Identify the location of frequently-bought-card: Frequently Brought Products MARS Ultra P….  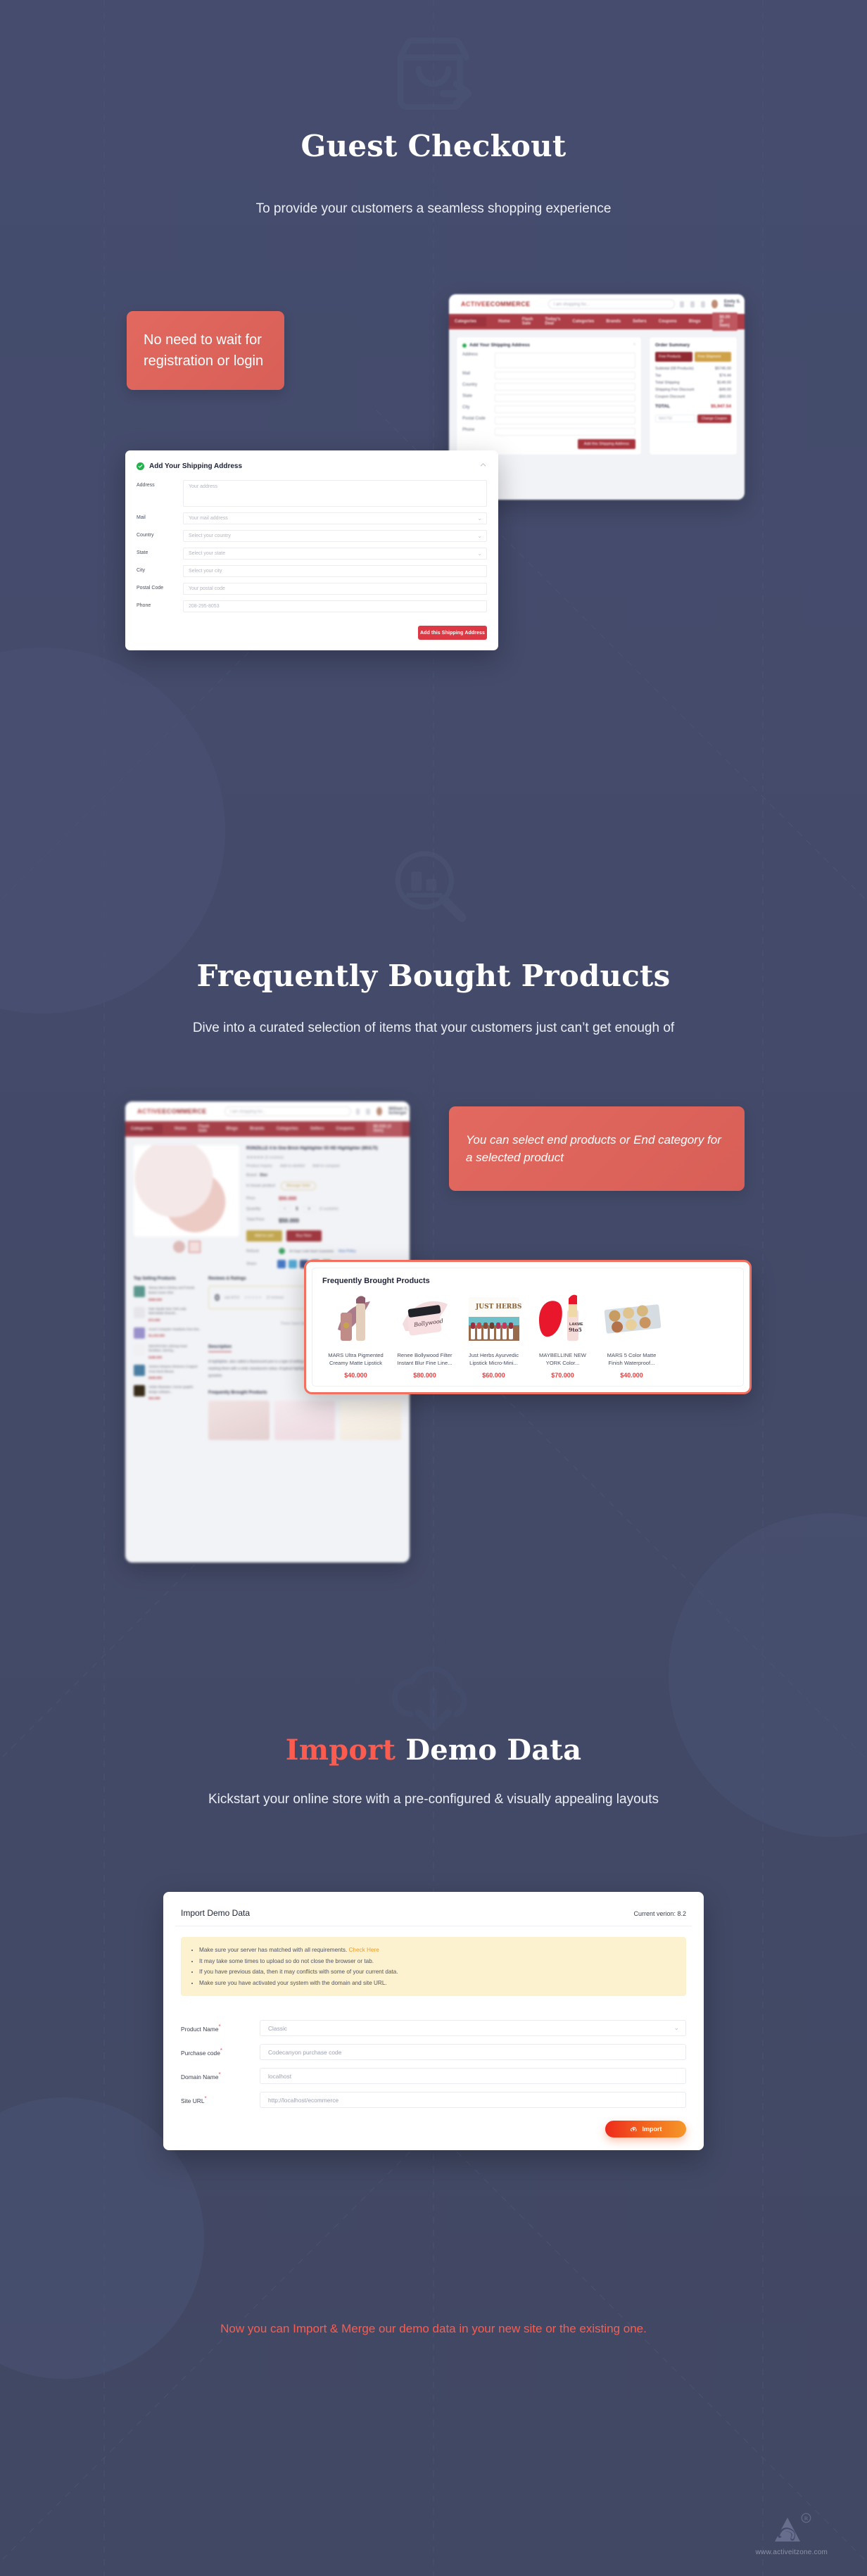
(528, 1327).